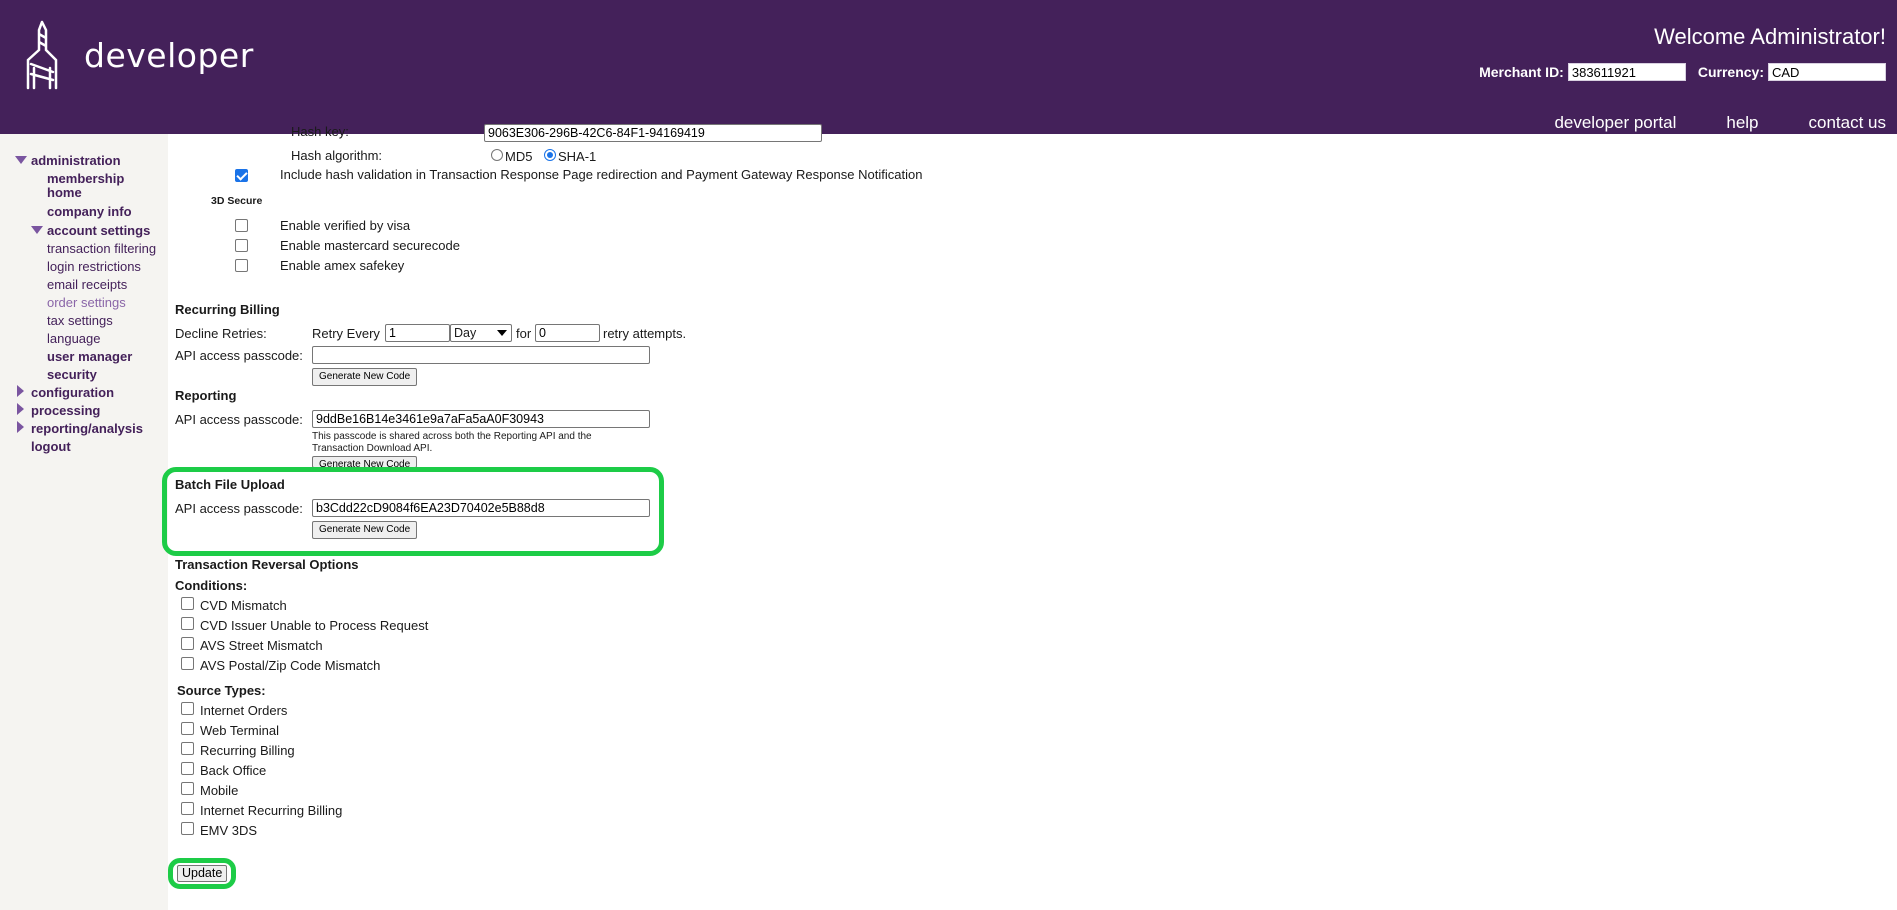 The height and width of the screenshot is (910, 1897). I want to click on retry-period-value: Day, so click(465, 333).